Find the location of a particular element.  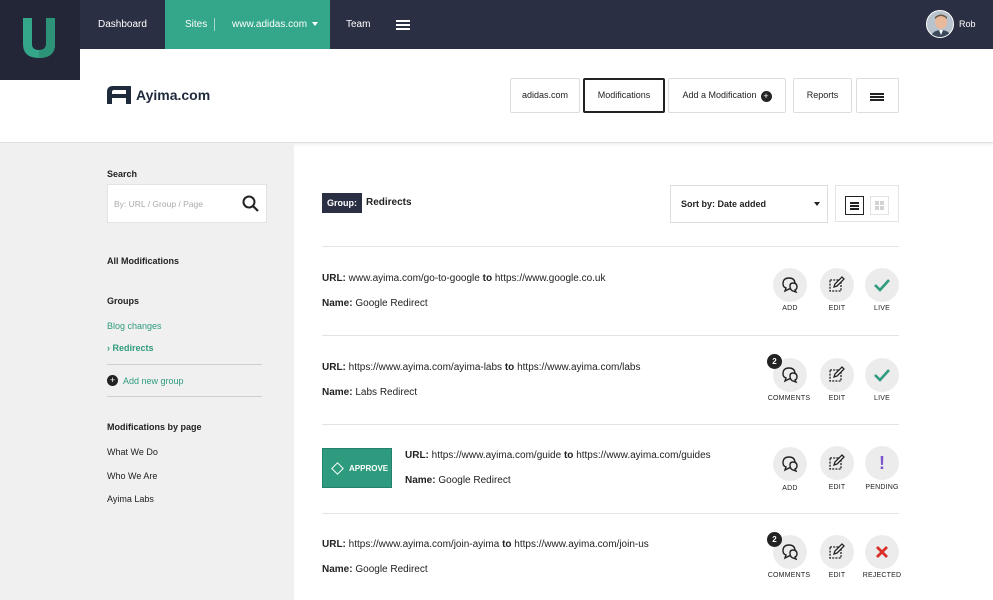

site-select-dropdown: www.adidas.com is located at coordinates (275, 24).